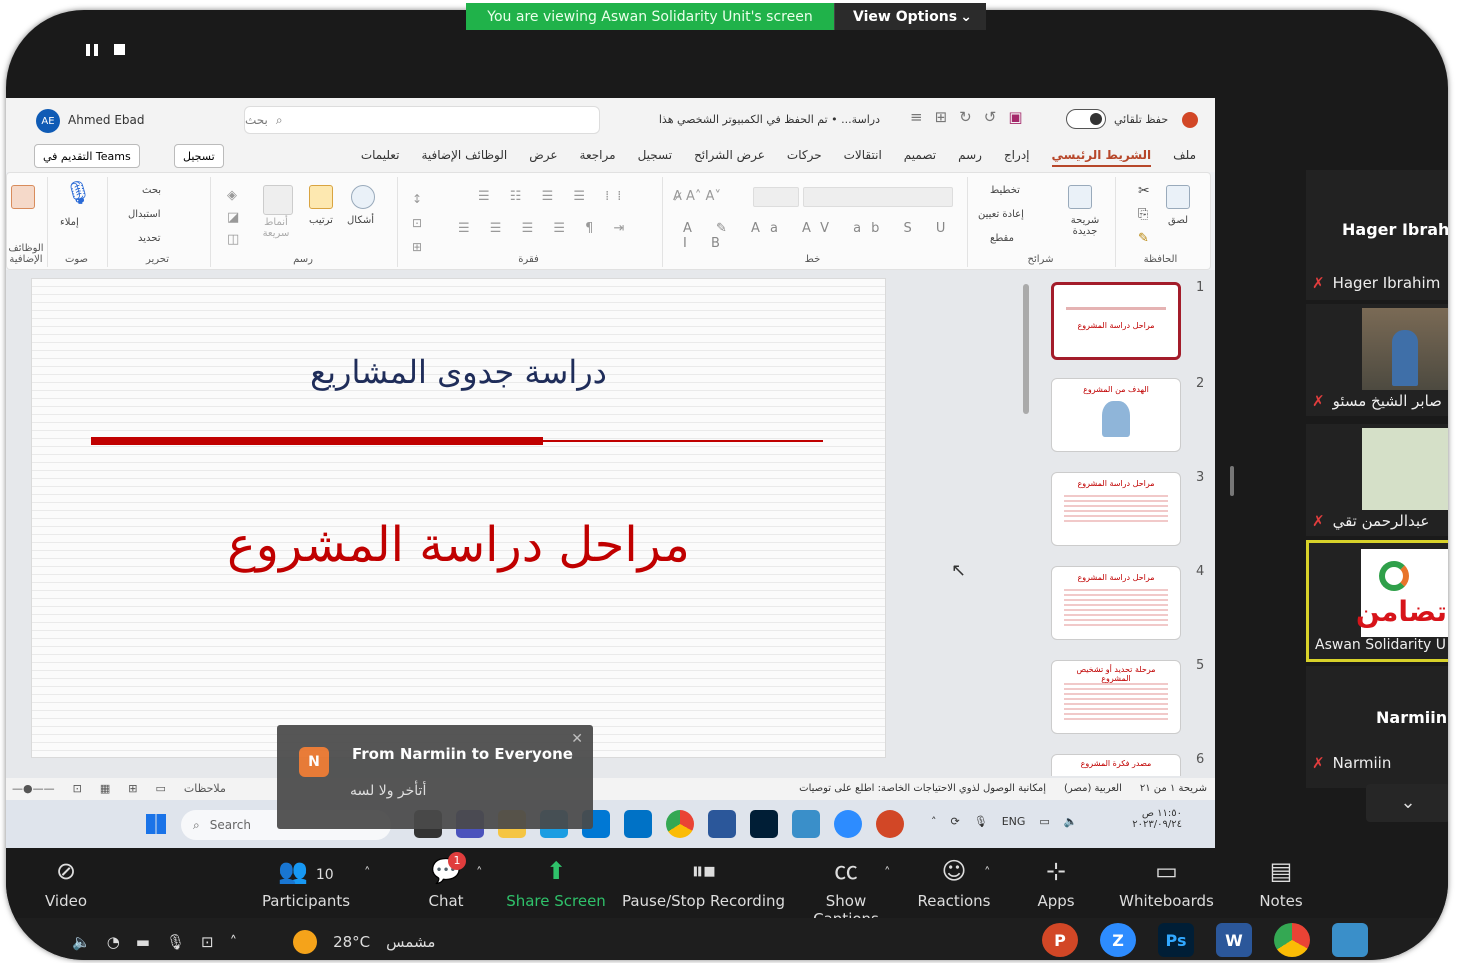  What do you see at coordinates (458, 545) in the screenshot?
I see `slide-subtitle: مراحل دراسة المشروع` at bounding box center [458, 545].